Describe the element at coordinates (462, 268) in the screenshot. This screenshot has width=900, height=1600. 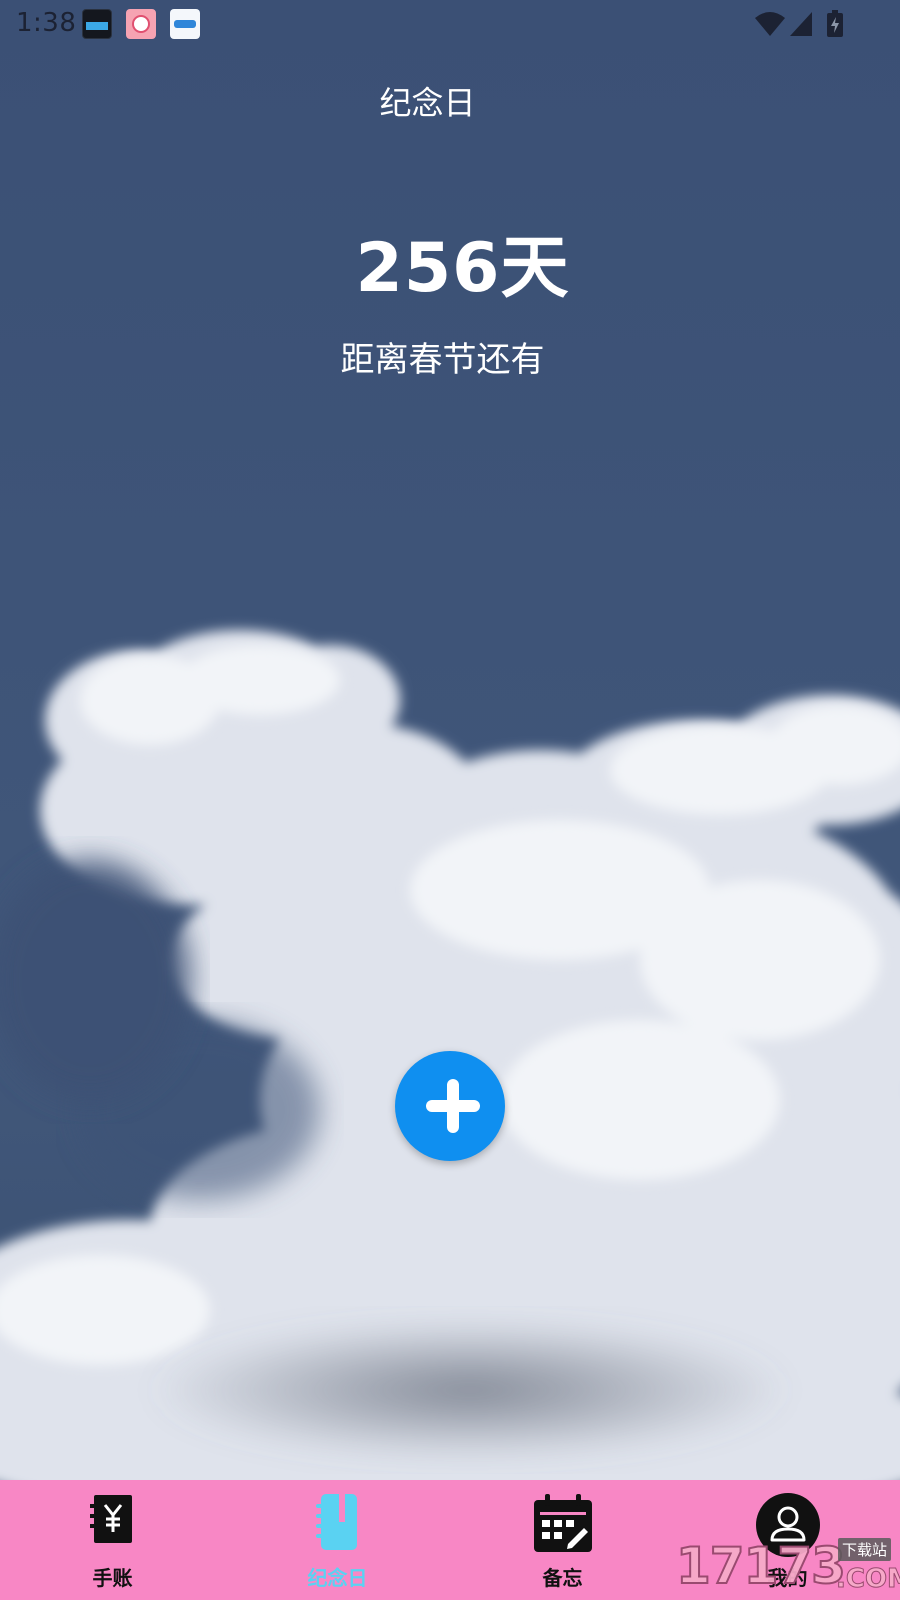
I see `days-count: 256天` at that location.